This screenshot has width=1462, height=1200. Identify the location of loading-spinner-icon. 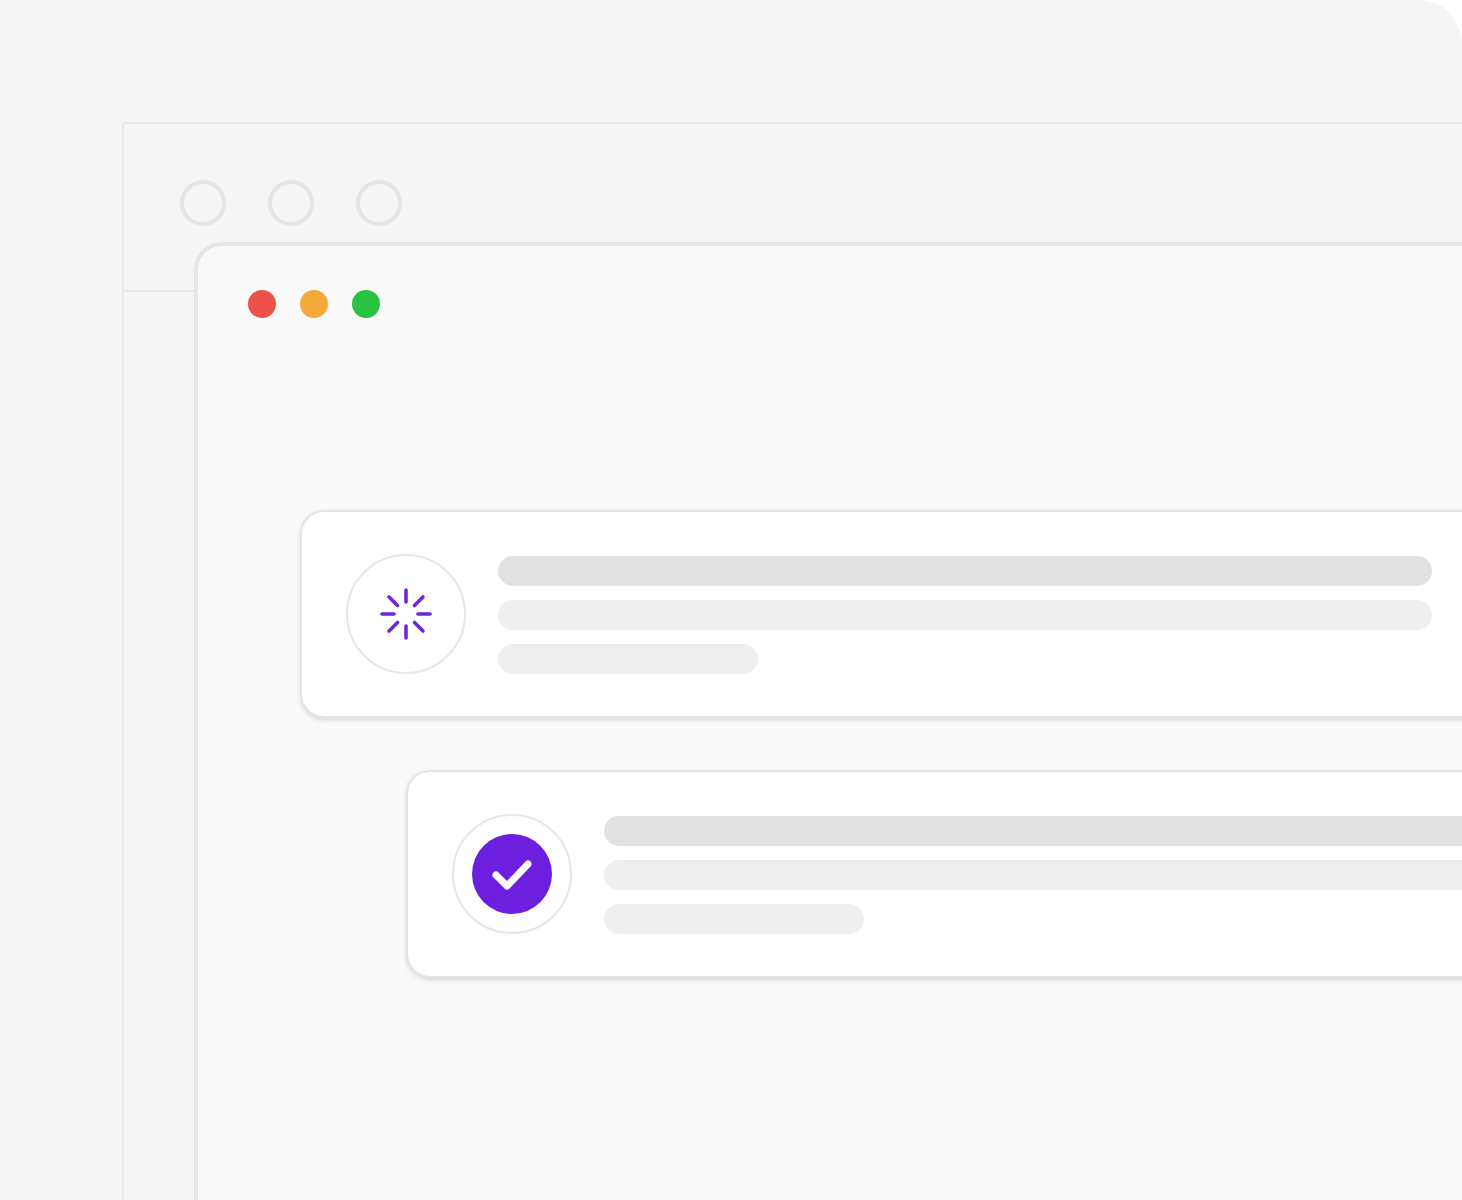
(406, 614).